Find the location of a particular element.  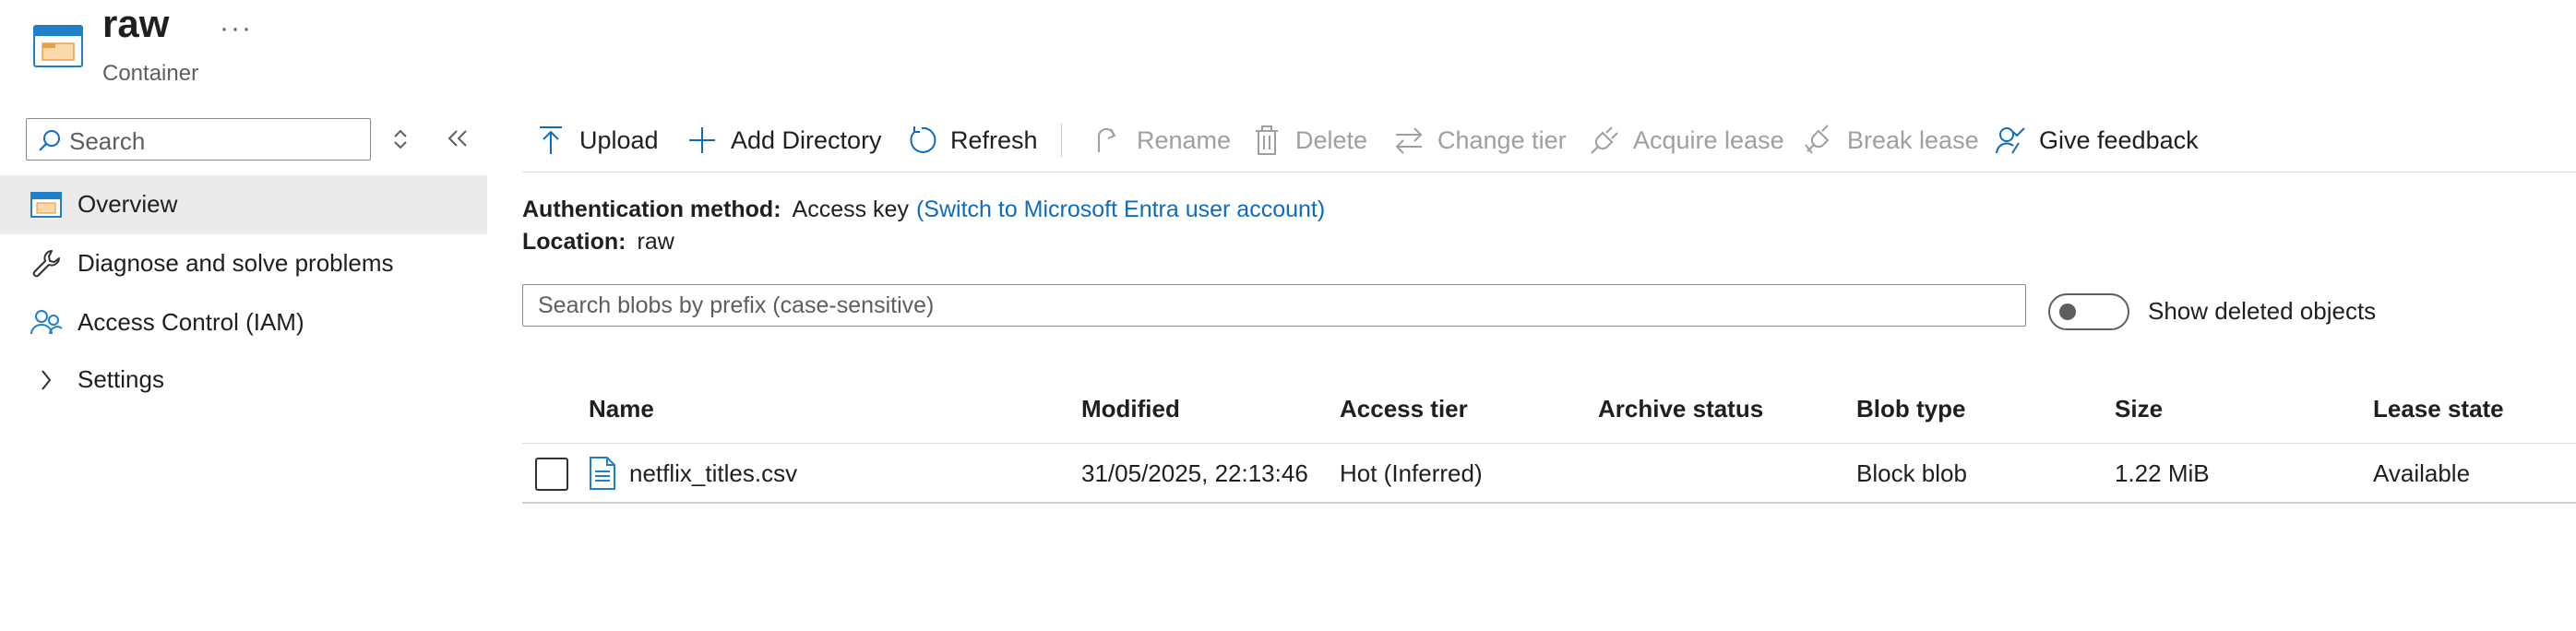

change-tier-button: Change tier is located at coordinates (1480, 141).